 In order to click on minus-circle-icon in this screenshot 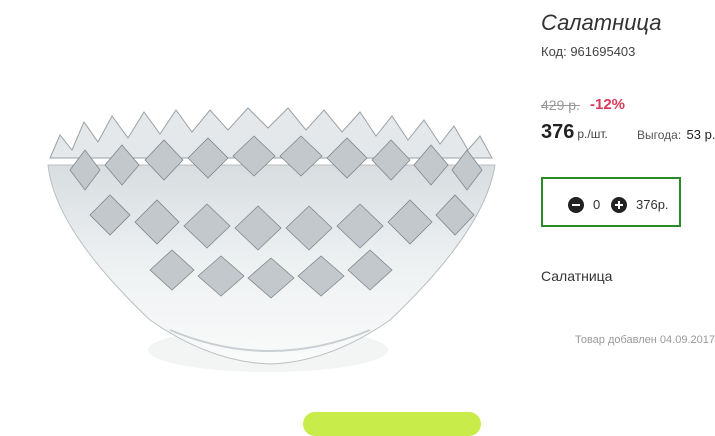, I will do `click(576, 205)`.